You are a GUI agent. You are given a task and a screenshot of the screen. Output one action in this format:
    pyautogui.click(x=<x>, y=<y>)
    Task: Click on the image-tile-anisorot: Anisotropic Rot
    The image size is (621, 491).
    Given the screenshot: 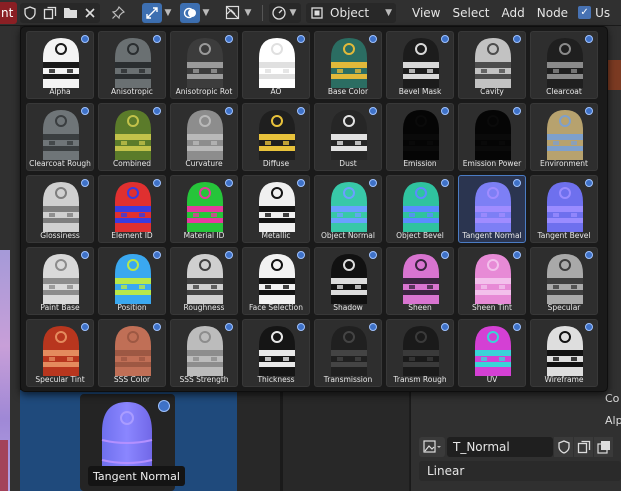 What is the action you would take?
    pyautogui.click(x=204, y=65)
    